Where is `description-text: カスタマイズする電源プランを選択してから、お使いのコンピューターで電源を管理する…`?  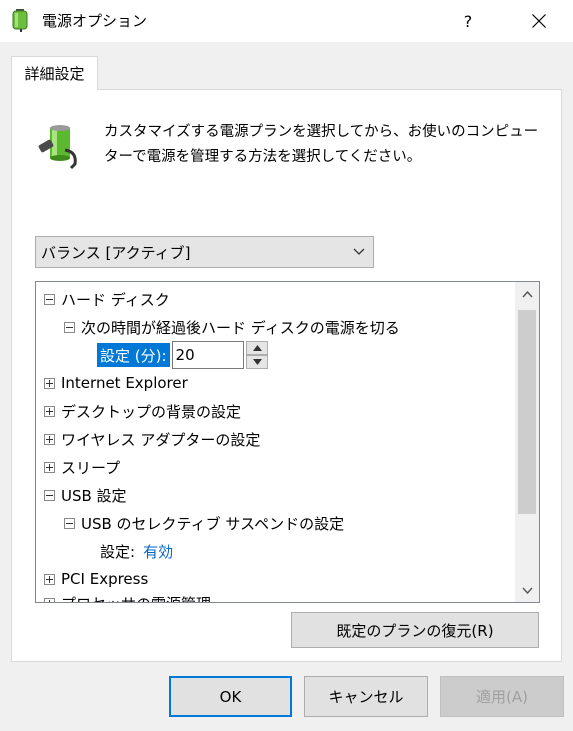
description-text: カスタマイズする電源プランを選択してから、お使いのコンピューターで電源を管理する… is located at coordinates (321, 144).